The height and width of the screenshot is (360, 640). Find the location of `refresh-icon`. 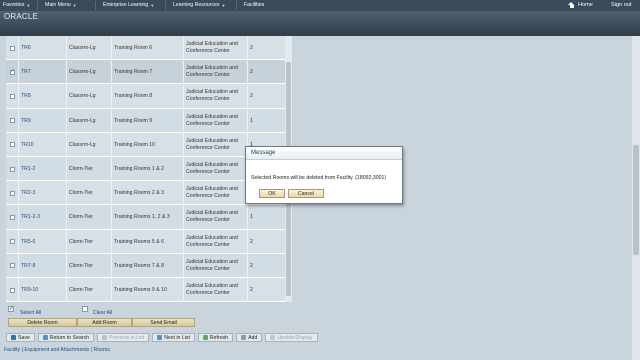

refresh-icon is located at coordinates (205, 337).